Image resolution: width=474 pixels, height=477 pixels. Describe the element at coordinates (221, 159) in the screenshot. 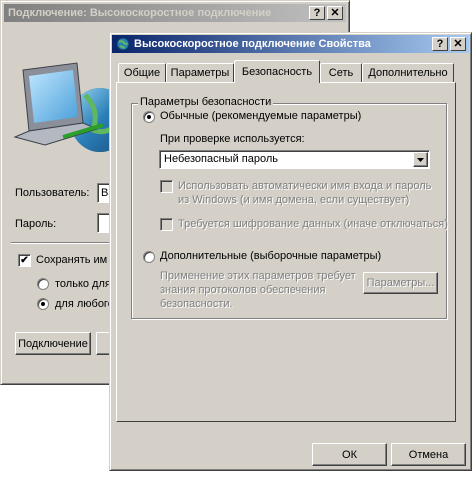

I see `verify-select-value: Небезопасный пароль` at that location.